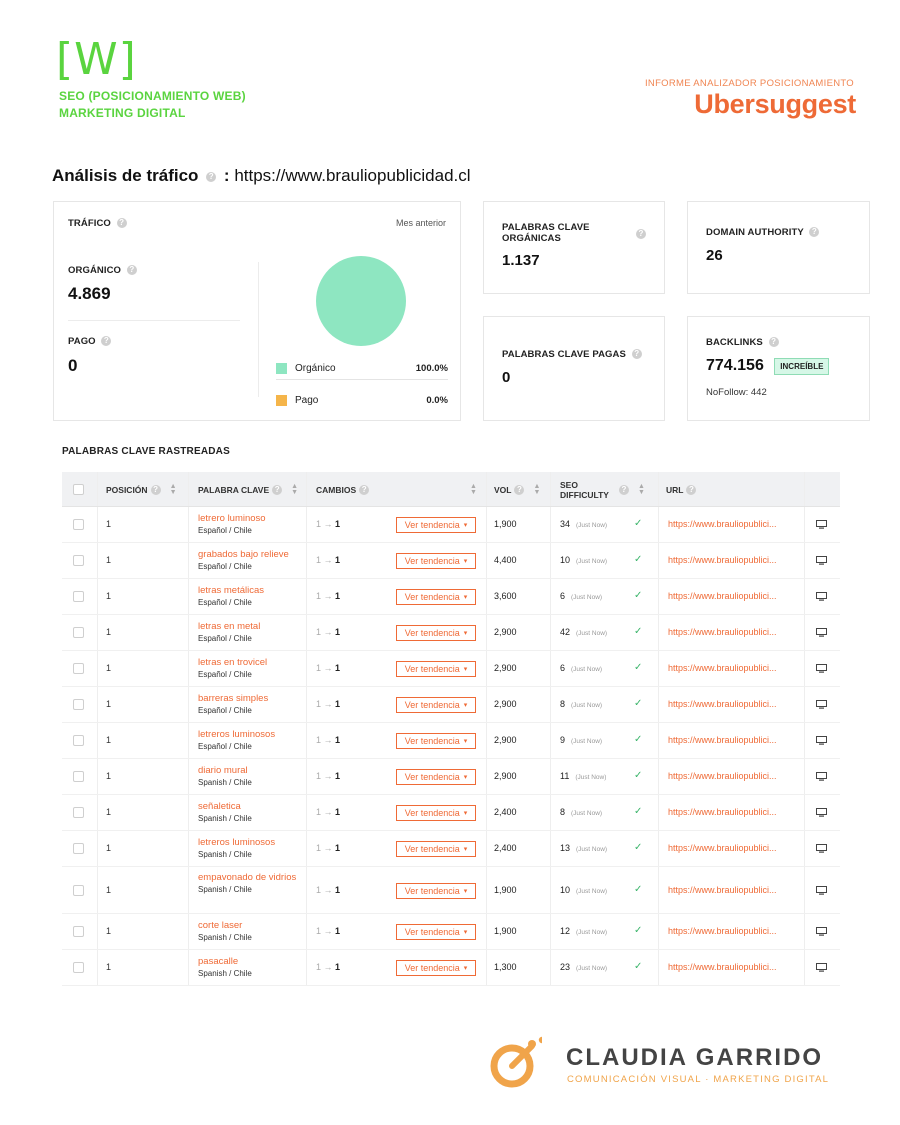  Describe the element at coordinates (225, 973) in the screenshot. I see `row-keyword-locale: Spanish / Chile` at that location.